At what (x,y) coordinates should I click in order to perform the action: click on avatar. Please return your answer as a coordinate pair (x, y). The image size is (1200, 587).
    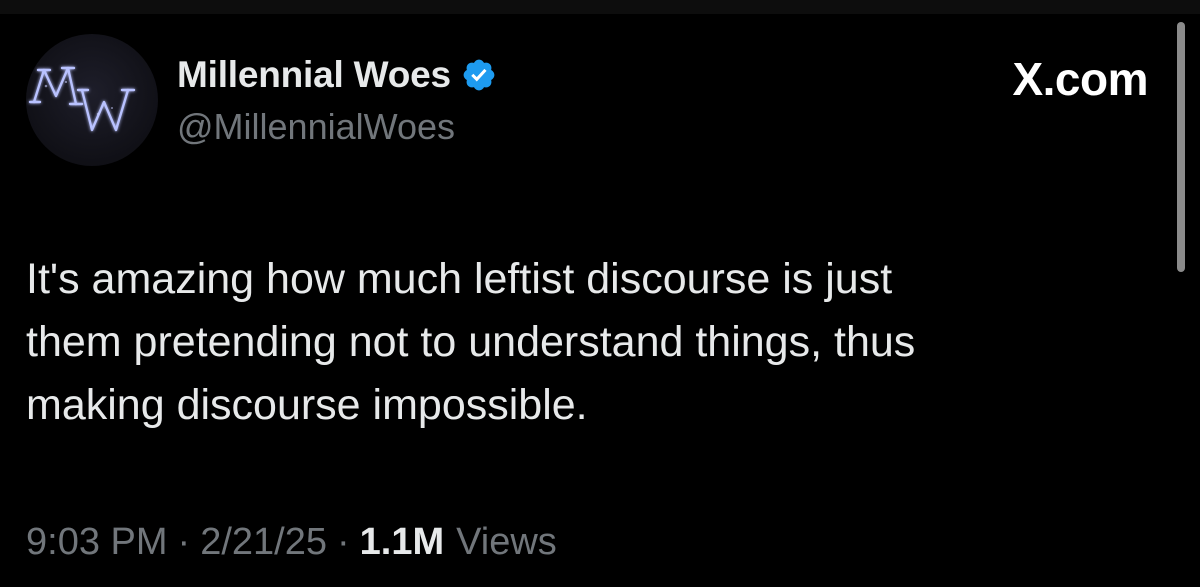
    Looking at the image, I should click on (92, 100).